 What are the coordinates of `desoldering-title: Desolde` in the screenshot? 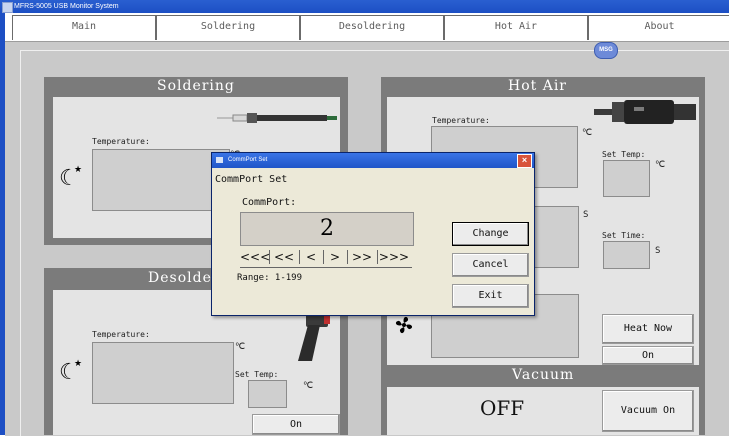 It's located at (180, 278).